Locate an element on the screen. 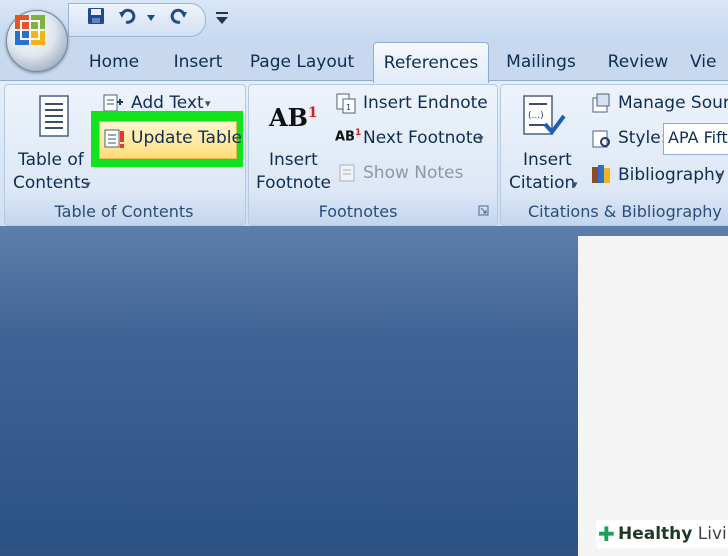  ab-superscript: 1 is located at coordinates (312, 113).